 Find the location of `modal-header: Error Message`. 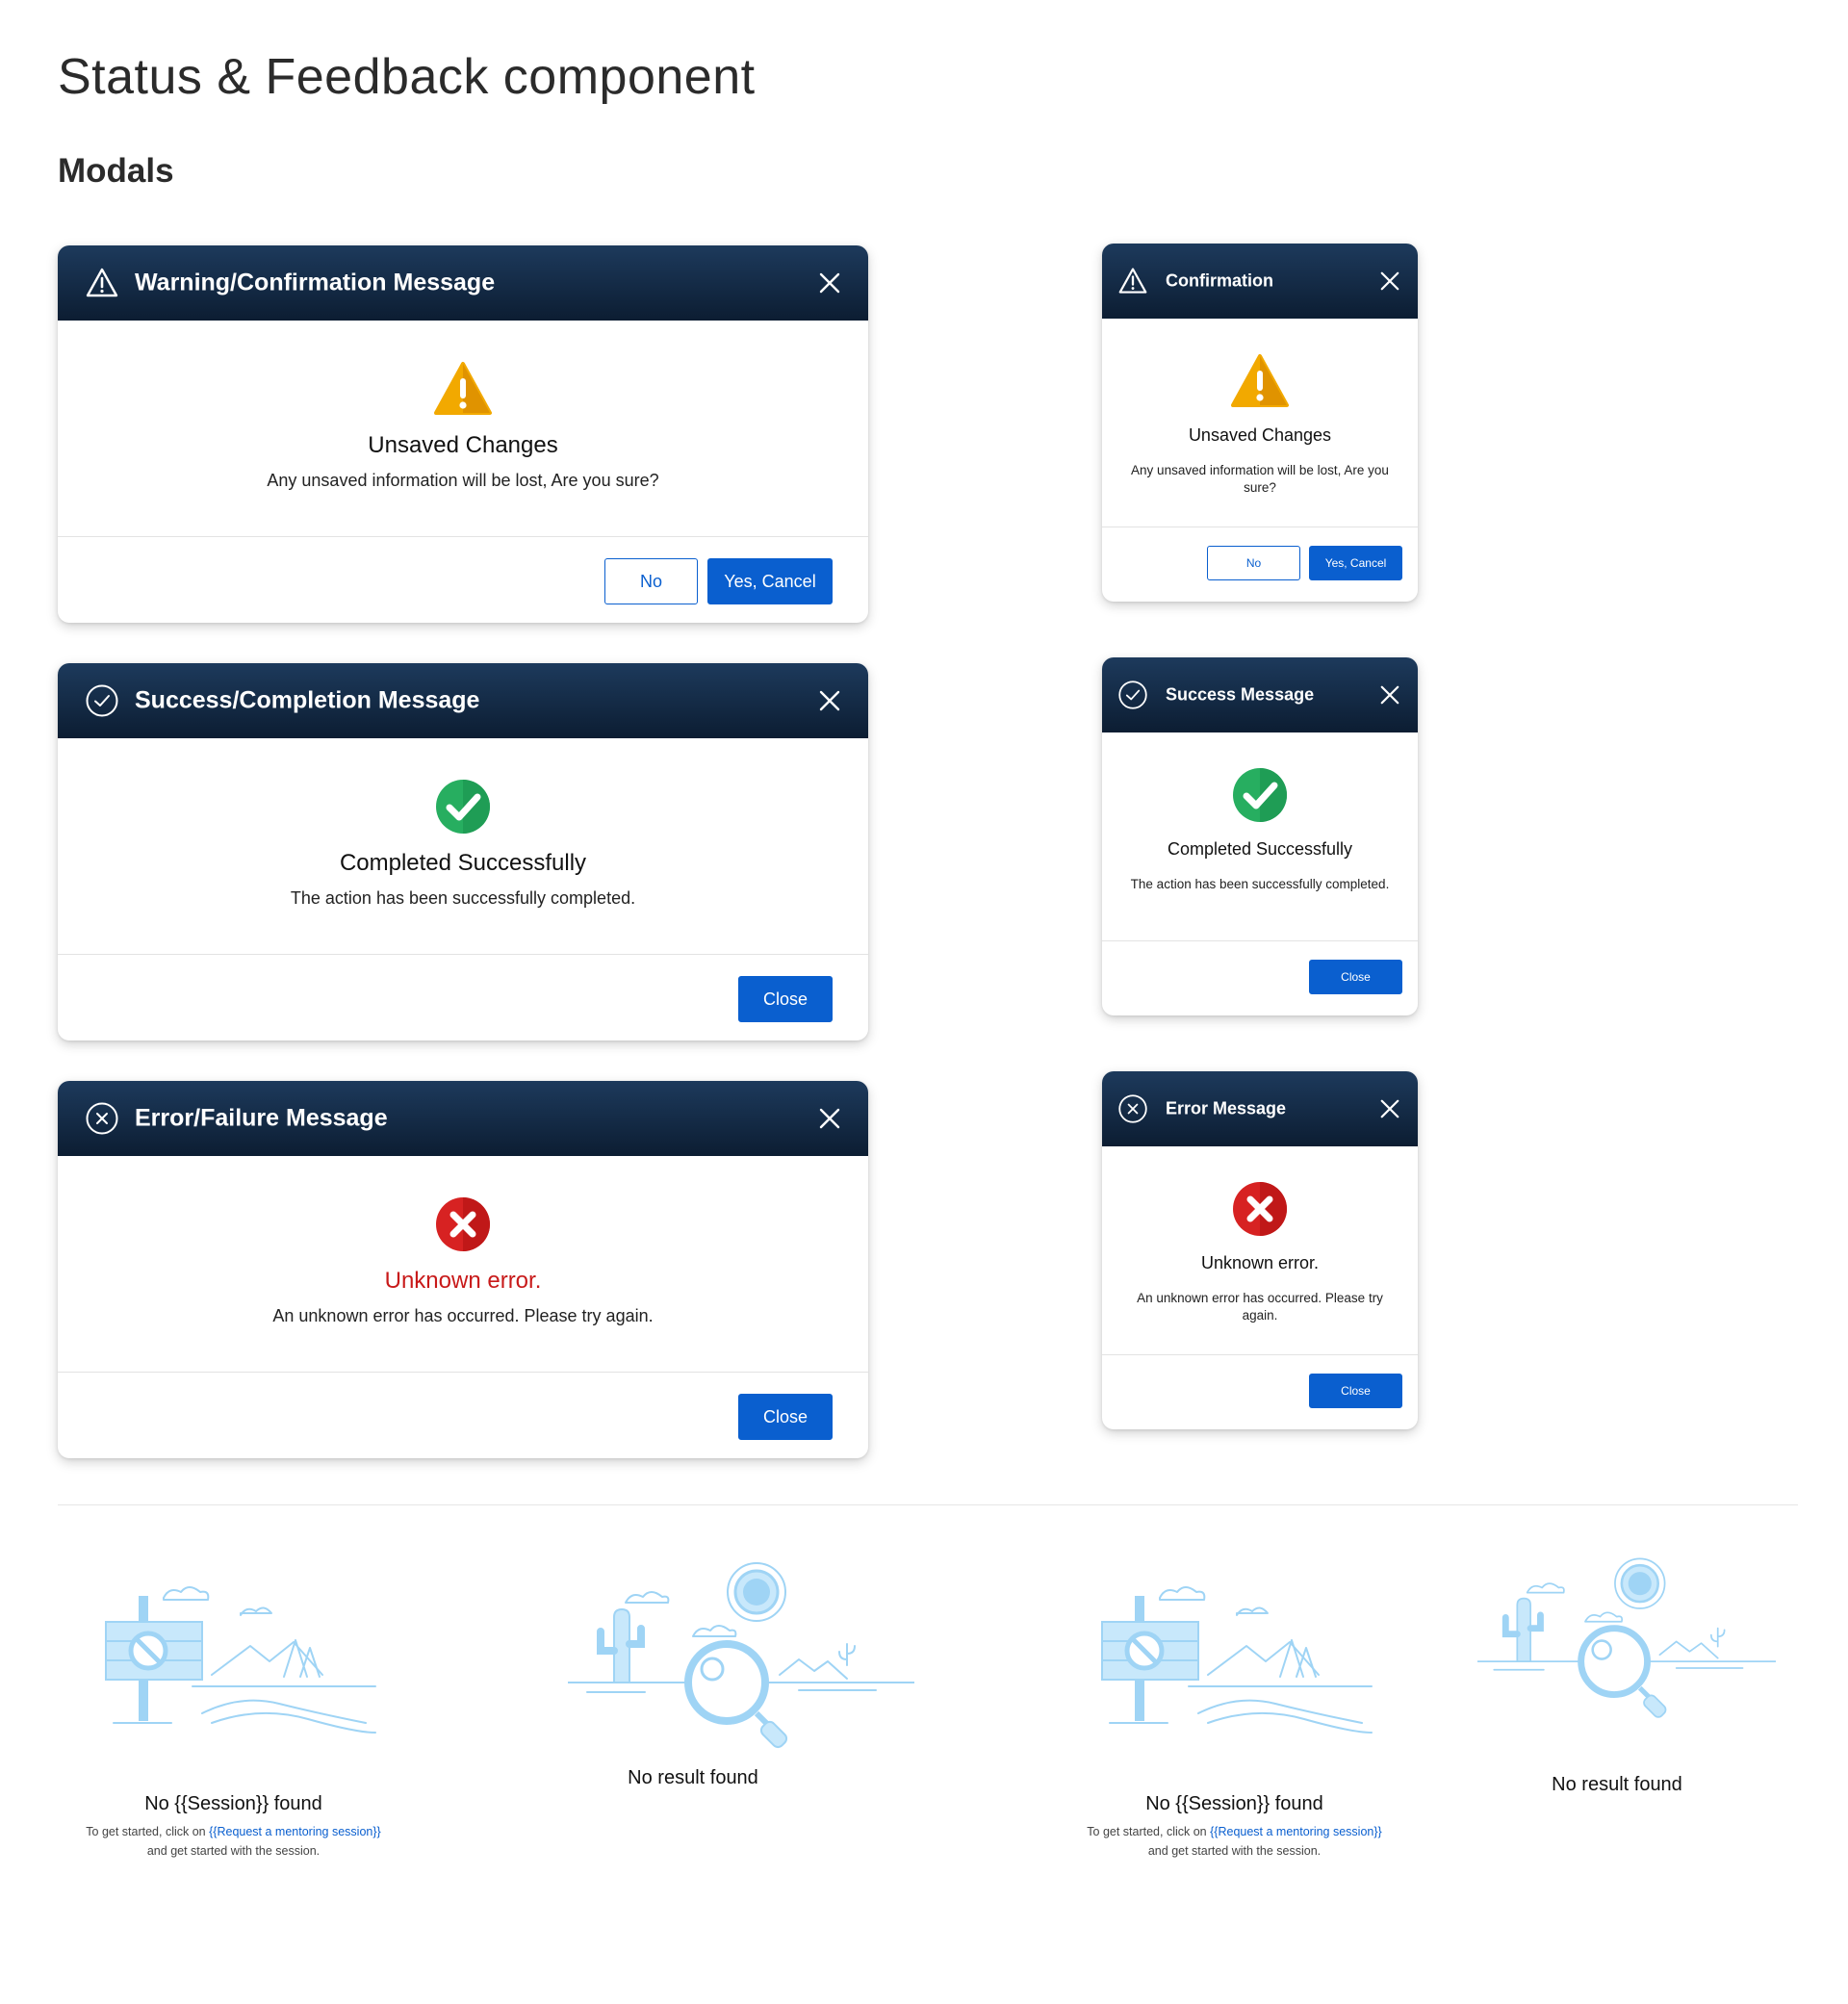

modal-header: Error Message is located at coordinates (1260, 1108).